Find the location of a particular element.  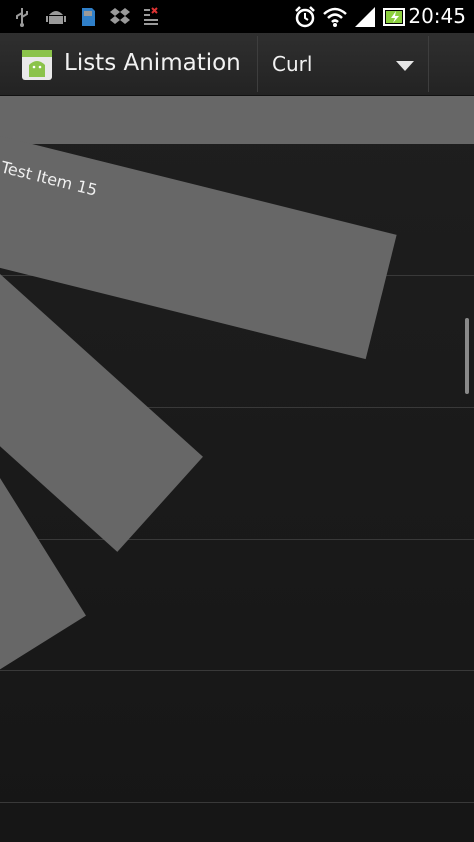

dropbox-icon is located at coordinates (120, 16).